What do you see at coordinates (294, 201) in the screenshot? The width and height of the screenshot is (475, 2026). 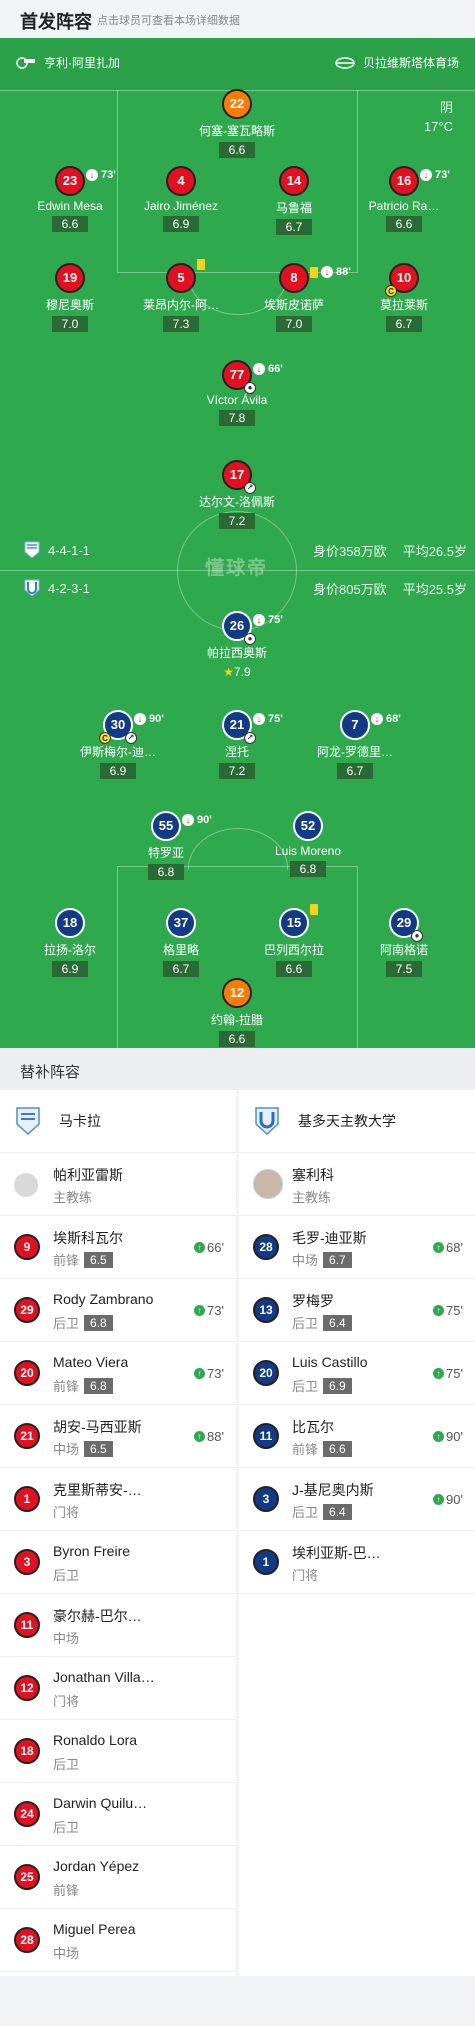 I see `player-home-14: 14 马鲁福 6.7` at bounding box center [294, 201].